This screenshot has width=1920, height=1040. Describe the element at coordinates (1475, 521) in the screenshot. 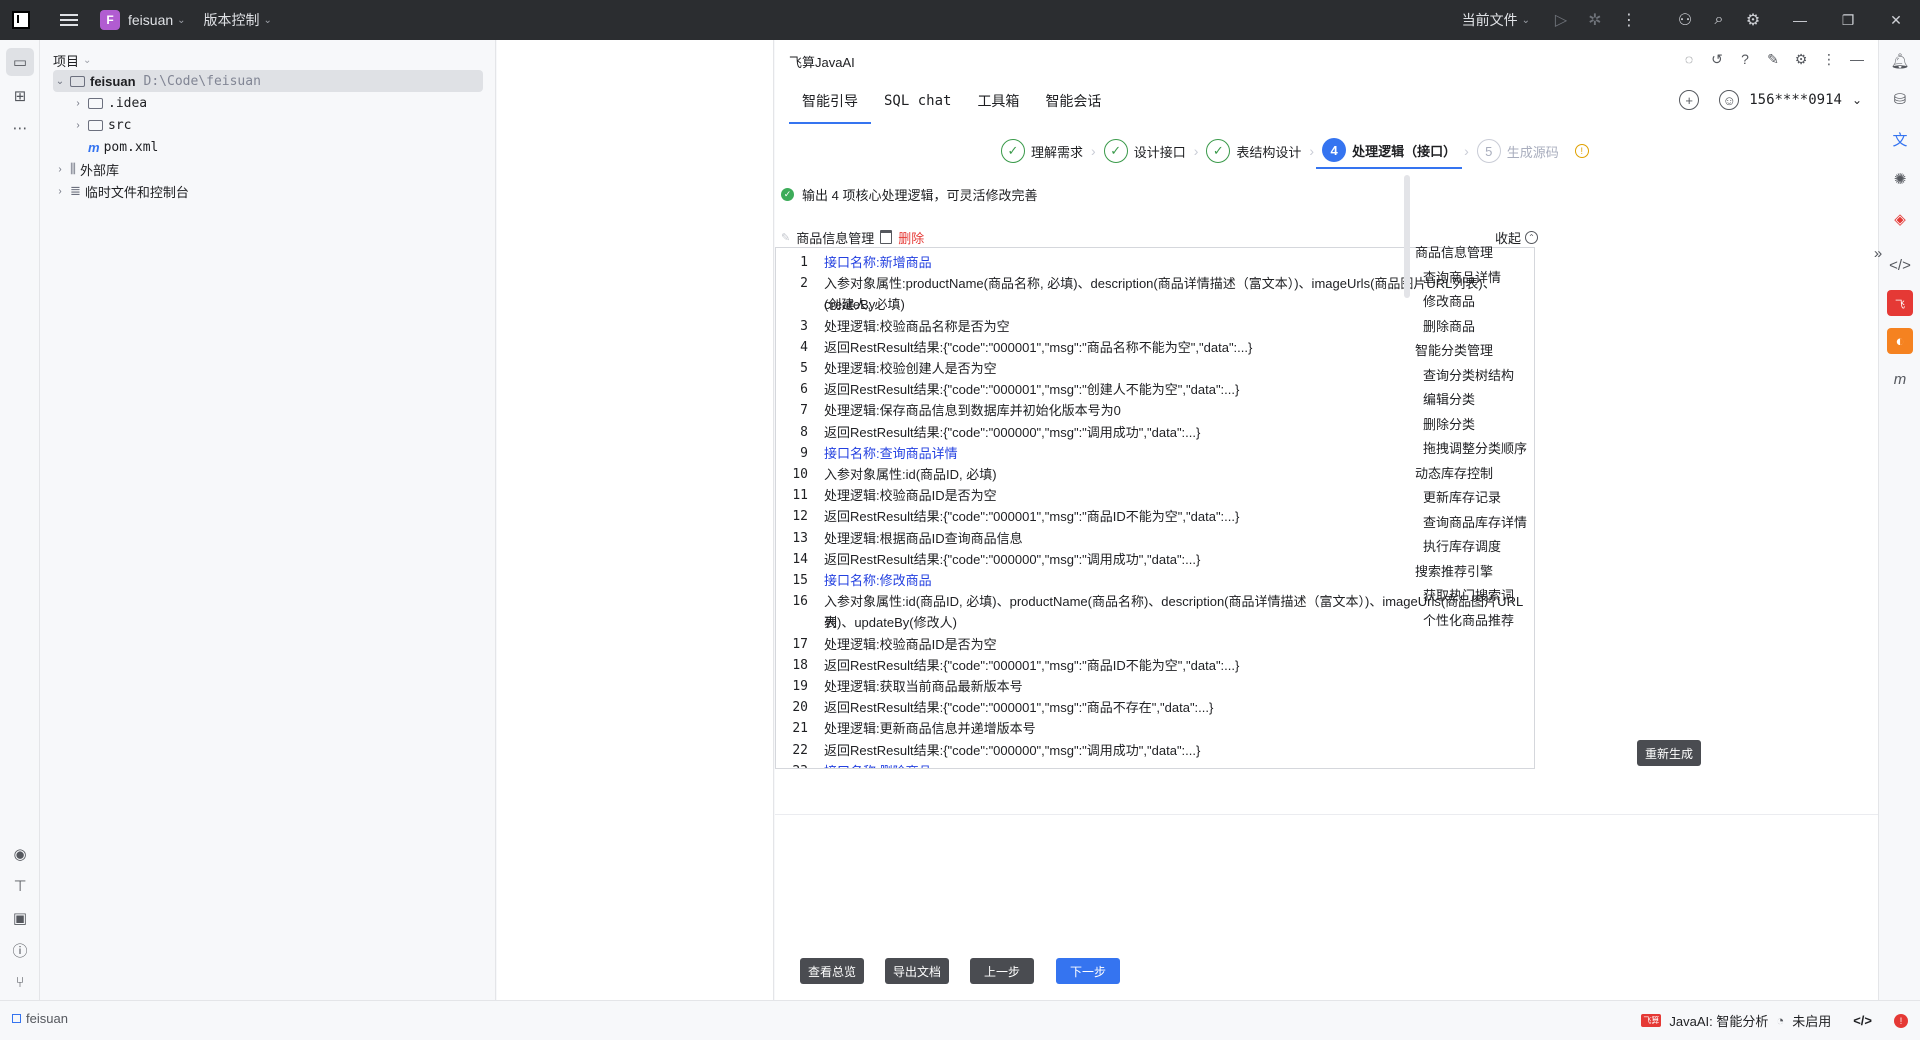

I see `outline-item: 查询商品库存详情` at that location.